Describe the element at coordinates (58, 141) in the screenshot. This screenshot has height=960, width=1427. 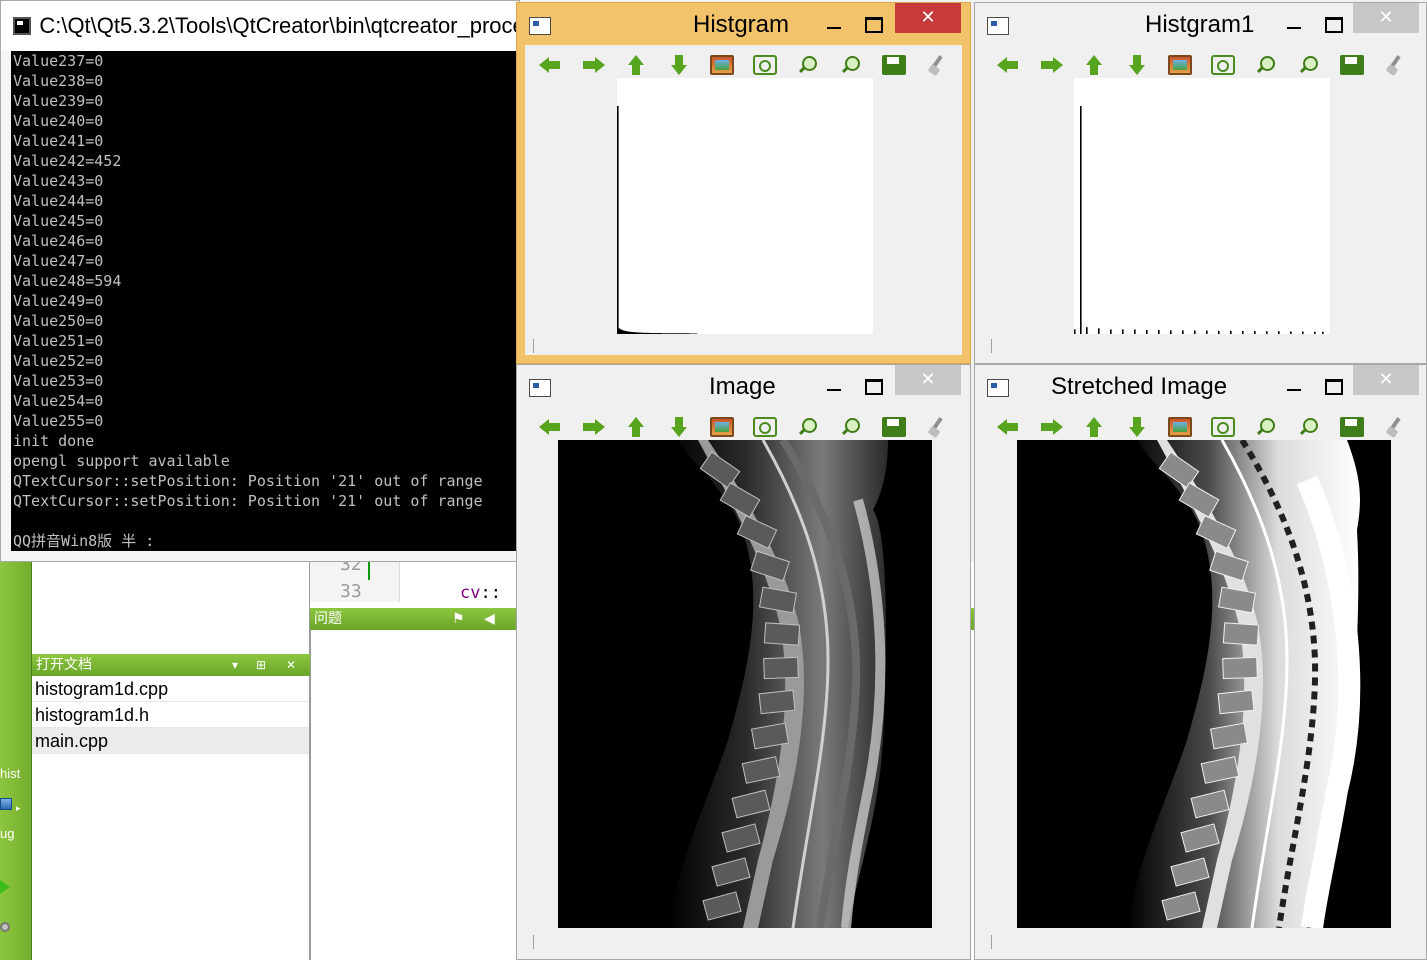
I see `console-line: Value241=0` at that location.